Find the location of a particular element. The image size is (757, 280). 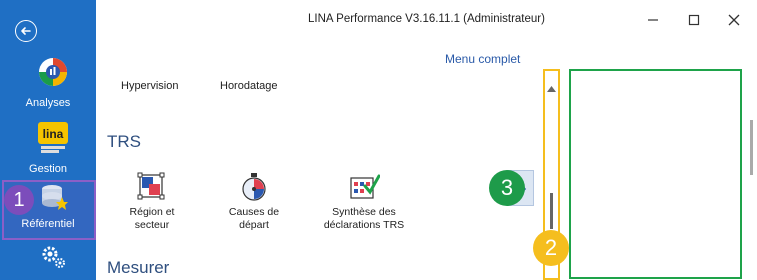

sidebar-item-analyses: Analyses is located at coordinates (48, 84).